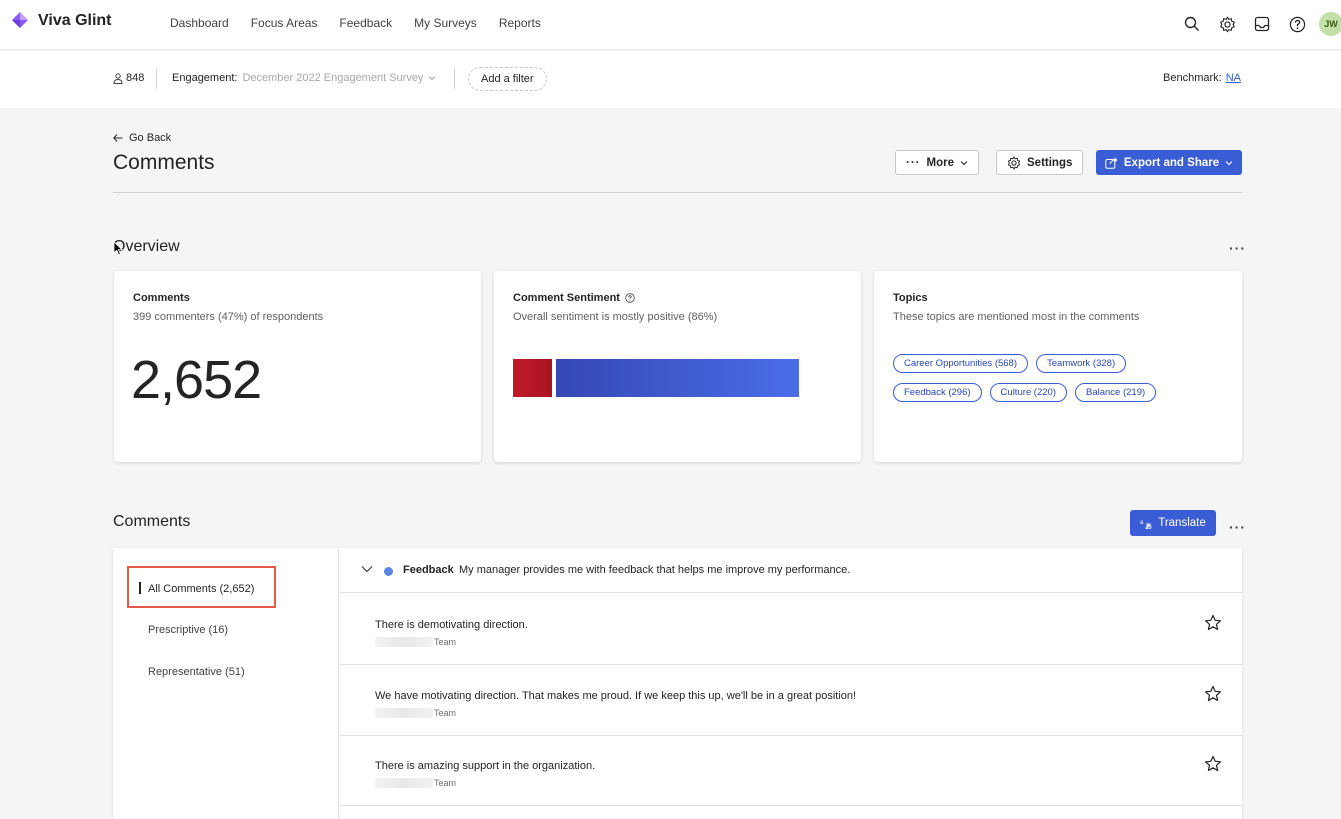  I want to click on go-back-link: Go Back, so click(142, 138).